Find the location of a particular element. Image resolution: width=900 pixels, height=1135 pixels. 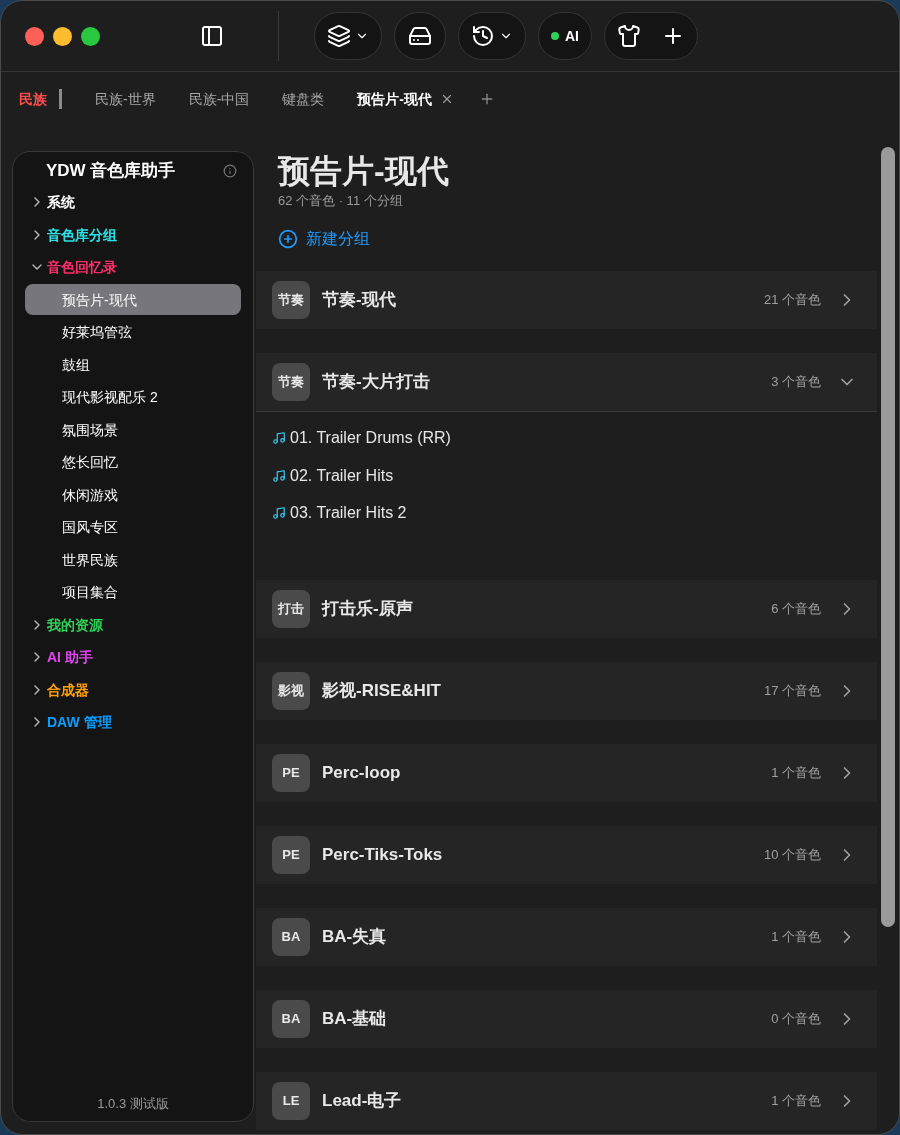

group-name: Lead-电子 is located at coordinates (362, 1101).